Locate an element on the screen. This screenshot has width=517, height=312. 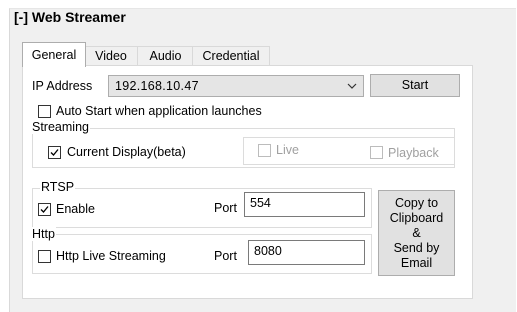
tab-general: General is located at coordinates (54, 54).